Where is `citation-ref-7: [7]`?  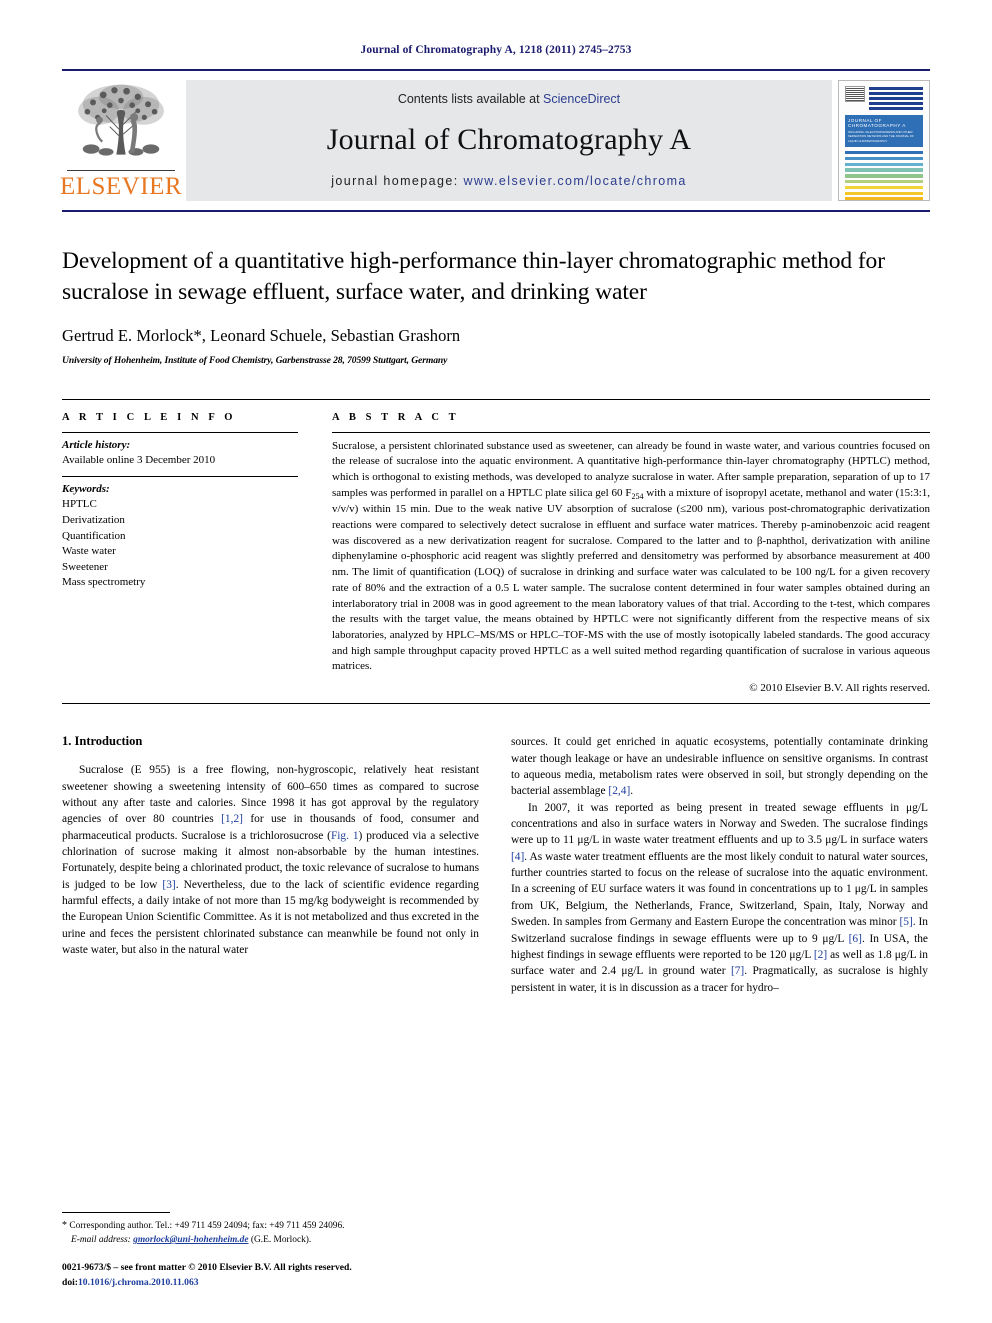 citation-ref-7: [7] is located at coordinates (737, 971).